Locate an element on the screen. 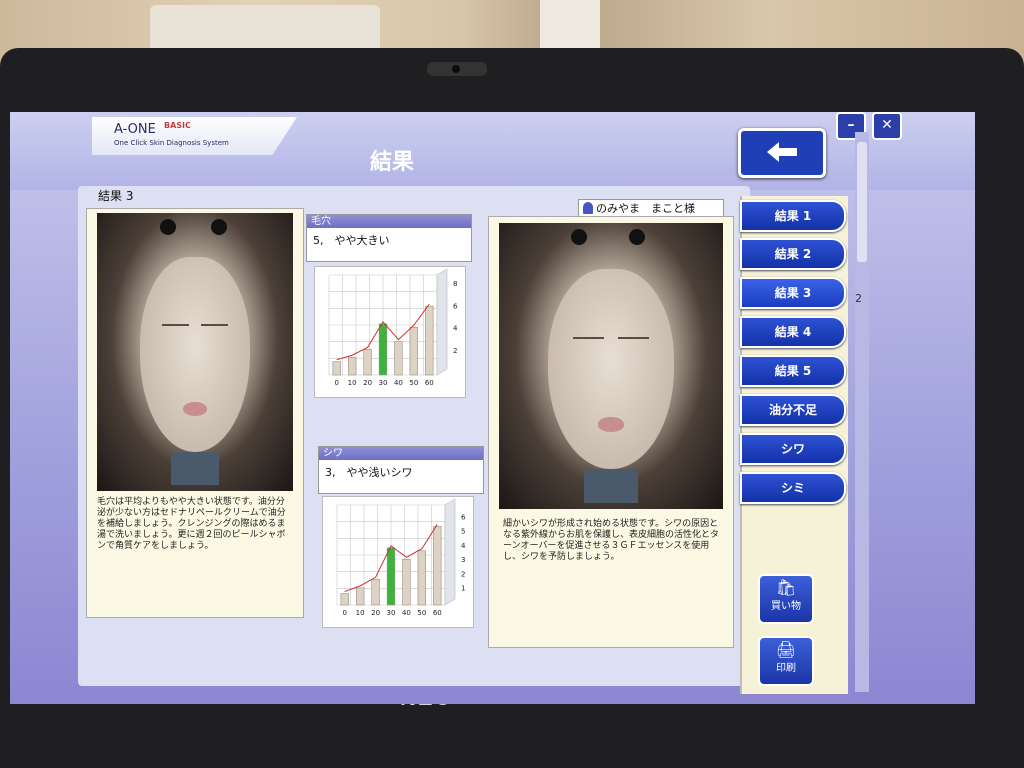 The image size is (1024, 768). wrinkles-chart: 0 10 20 30 40 50 60 1 2 3 4 5 6 is located at coordinates (398, 562).